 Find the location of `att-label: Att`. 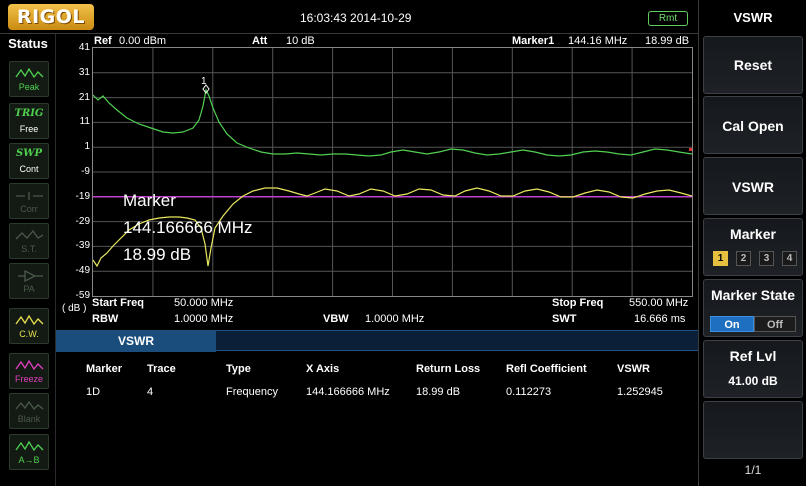

att-label: Att is located at coordinates (260, 41).